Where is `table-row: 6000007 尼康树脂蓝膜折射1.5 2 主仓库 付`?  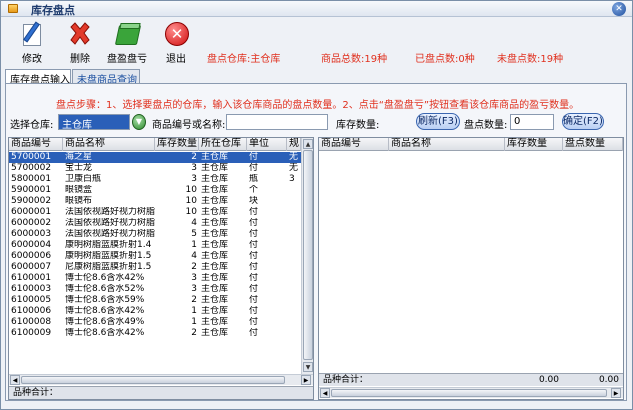
table-row: 6000007 尼康树脂蓝膜折射1.5 2 主仓库 付 is located at coordinates (155, 267).